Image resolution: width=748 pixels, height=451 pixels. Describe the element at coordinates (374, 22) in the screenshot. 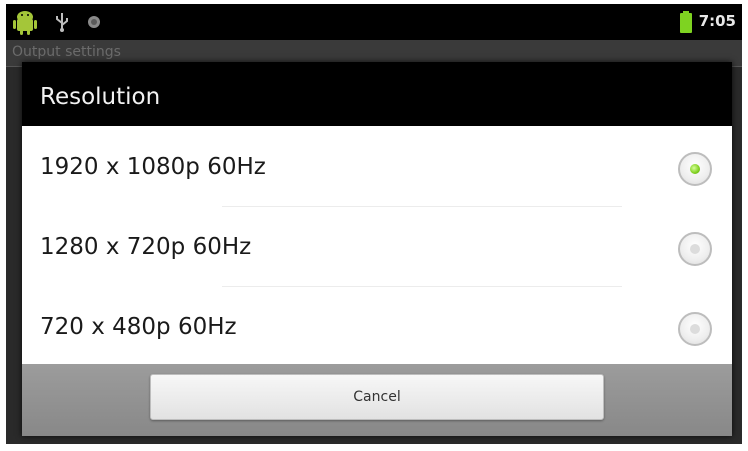

I see `status-bar: 7:05` at that location.